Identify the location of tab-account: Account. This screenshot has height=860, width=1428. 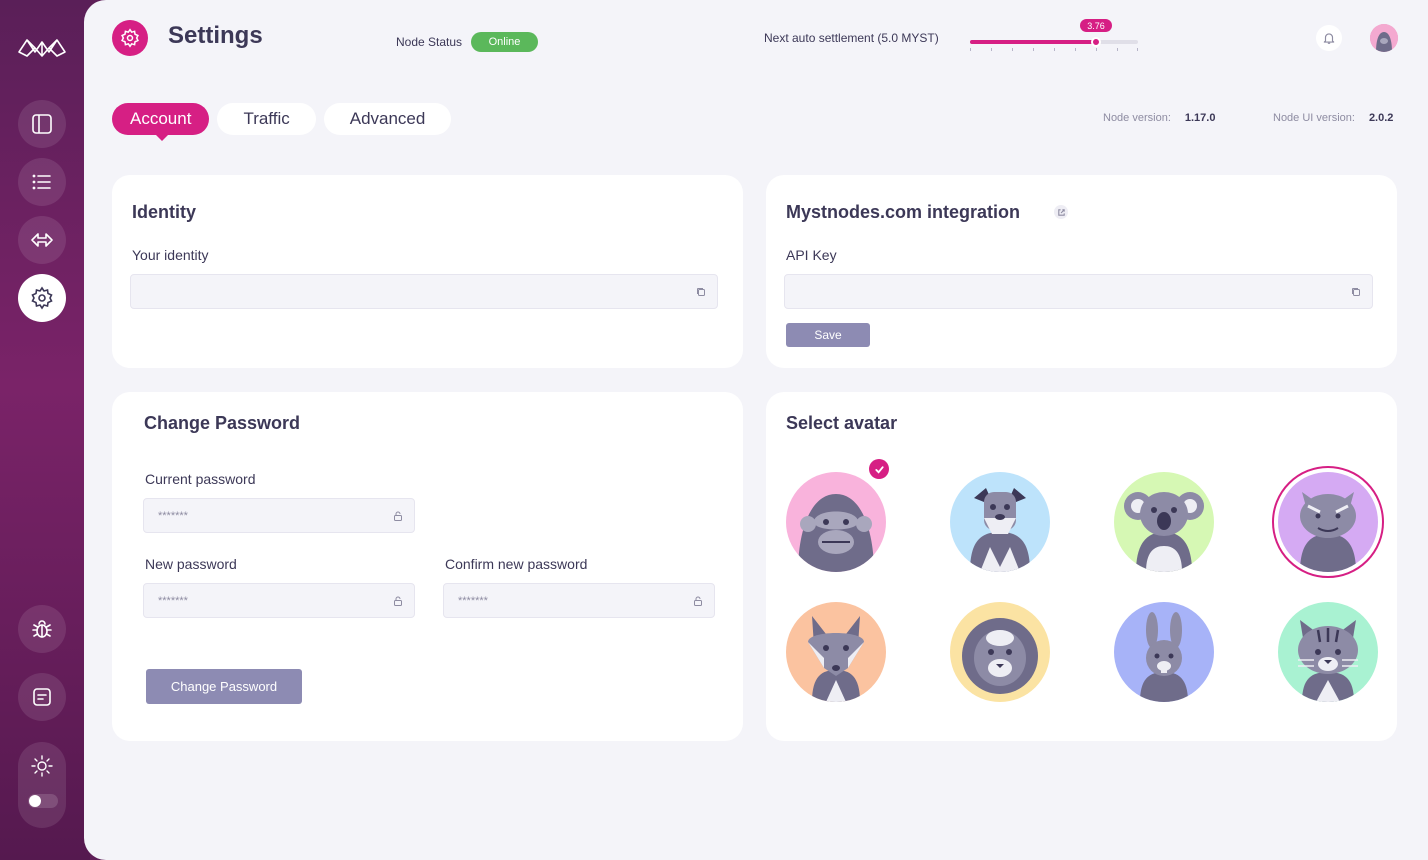
(161, 122).